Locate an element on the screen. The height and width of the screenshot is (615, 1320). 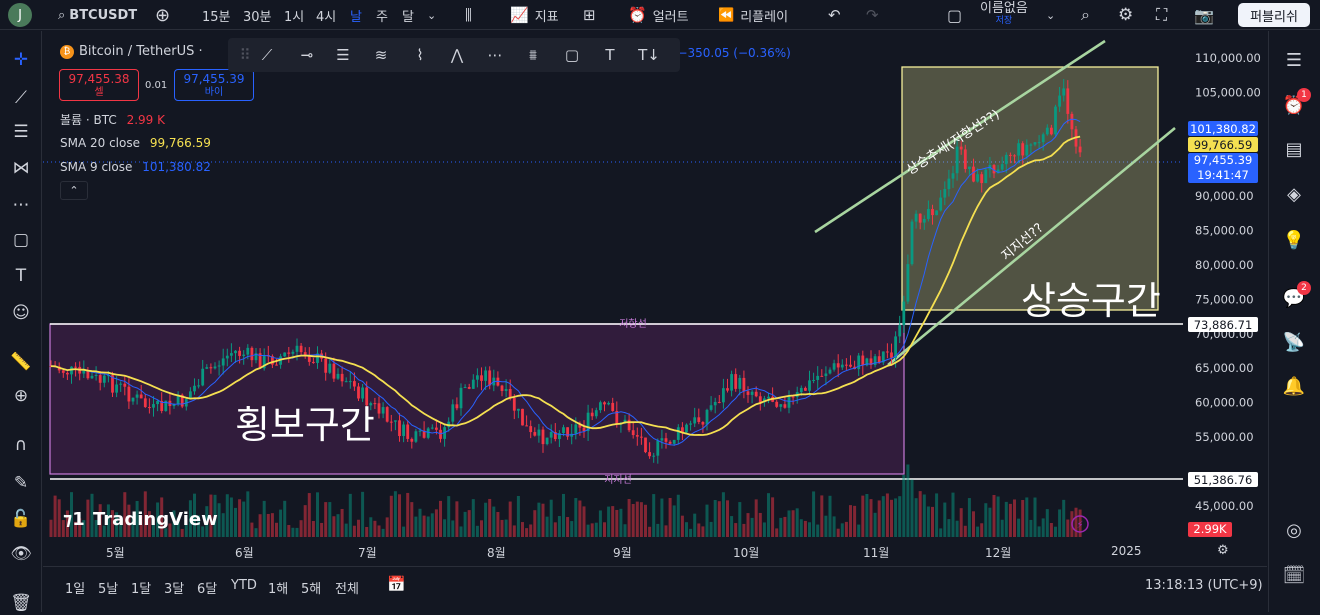
range-6m: 6달 is located at coordinates (207, 587).